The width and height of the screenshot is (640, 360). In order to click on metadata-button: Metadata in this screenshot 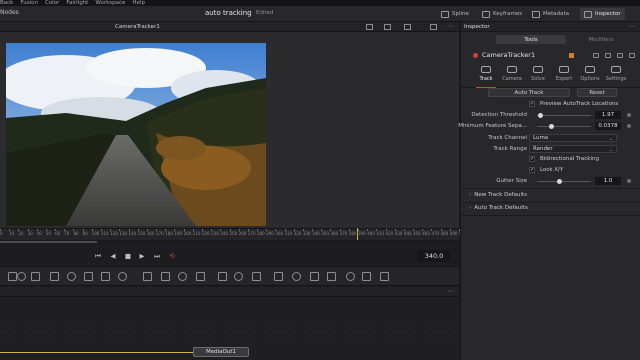, I will do `click(550, 14)`.